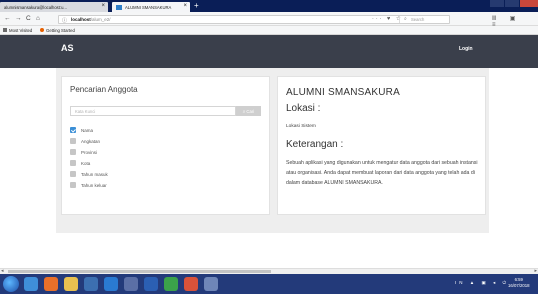 The height and width of the screenshot is (294, 538). Describe the element at coordinates (38, 18) in the screenshot. I see `home-icon: ⌂` at that location.